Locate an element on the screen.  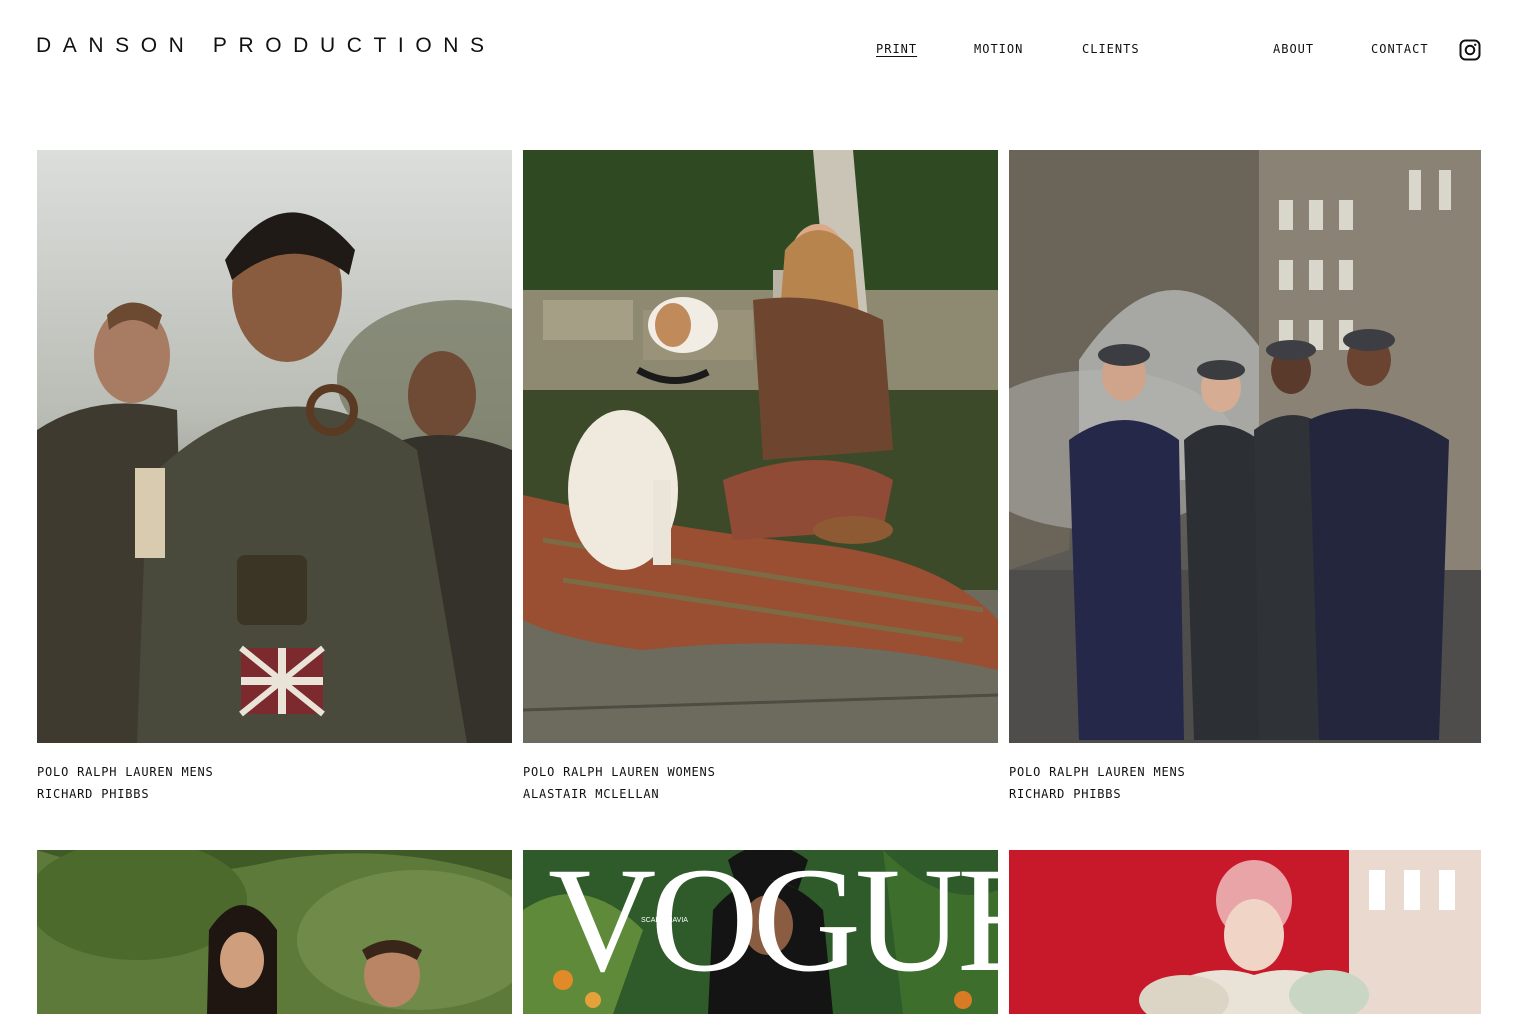
nav-contact: CONTACT is located at coordinates (1400, 49).